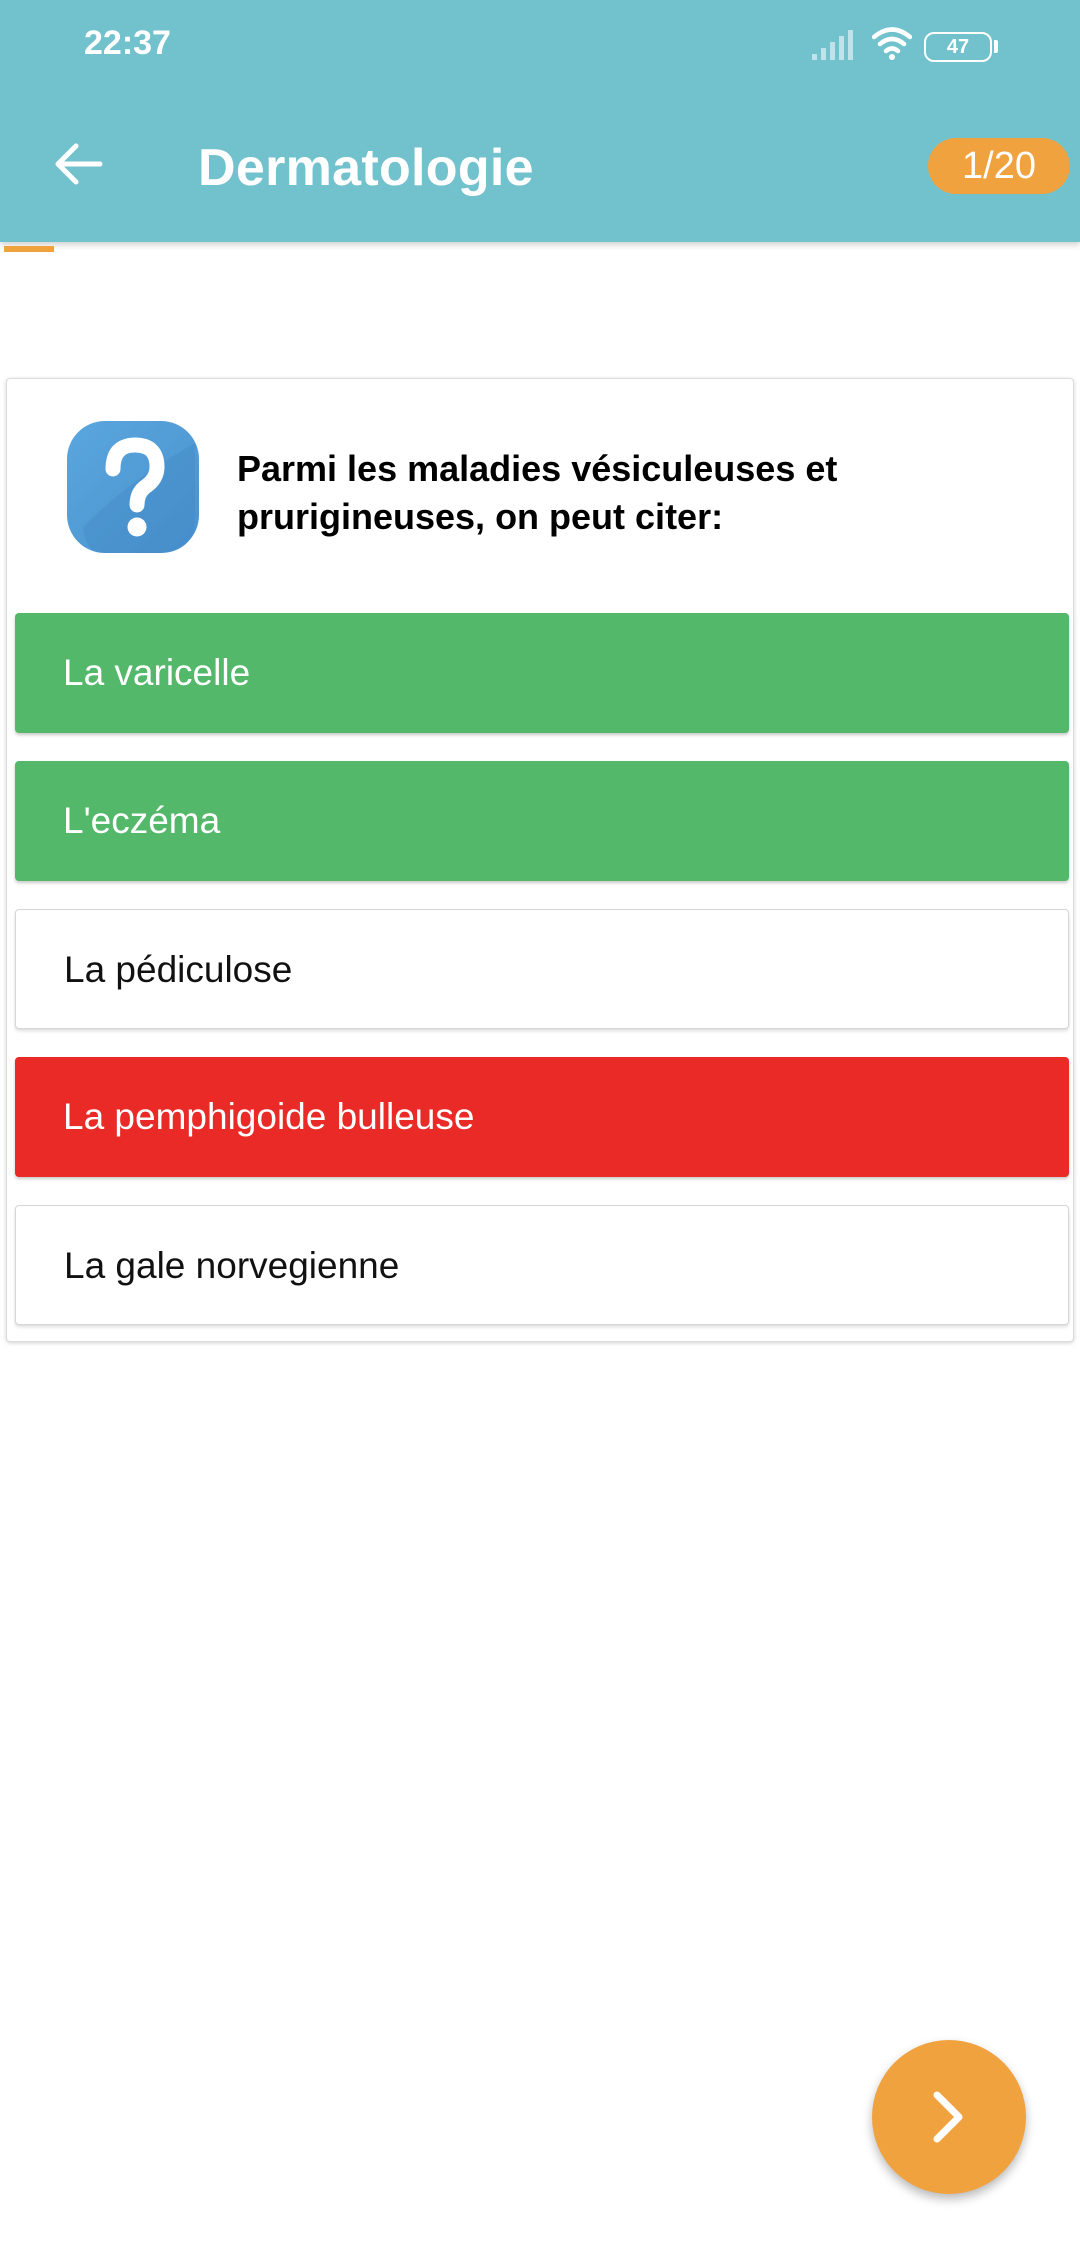 This screenshot has height=2248, width=1080. I want to click on battery-icon: 47, so click(958, 47).